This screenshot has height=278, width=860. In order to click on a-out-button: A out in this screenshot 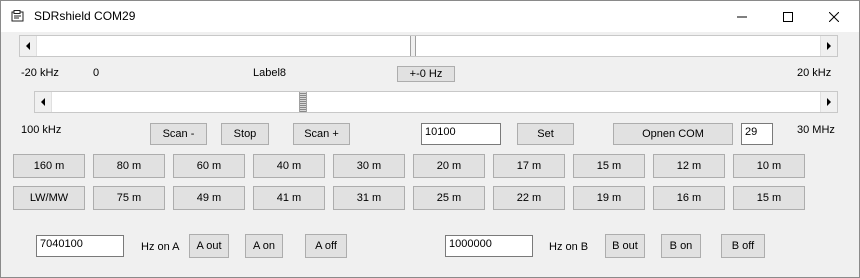, I will do `click(209, 246)`.